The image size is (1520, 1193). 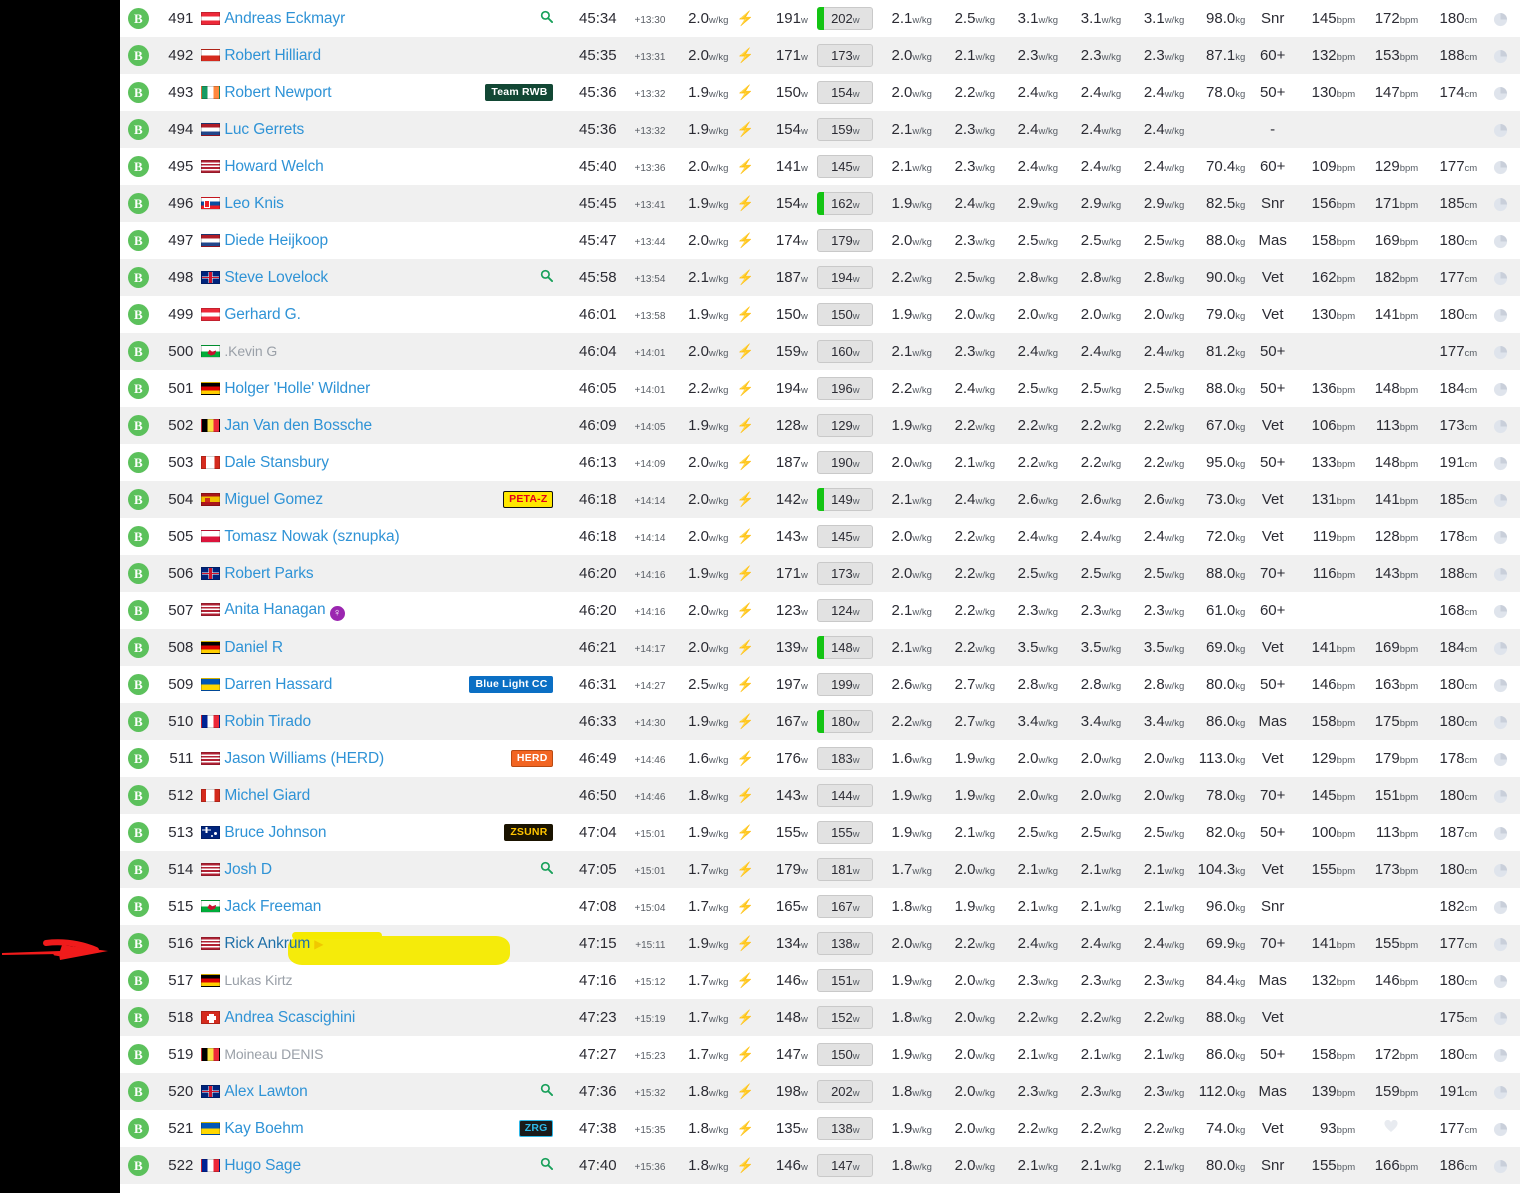 What do you see at coordinates (324, 499) in the screenshot?
I see `rider-name-cell: Miguel Gomez` at bounding box center [324, 499].